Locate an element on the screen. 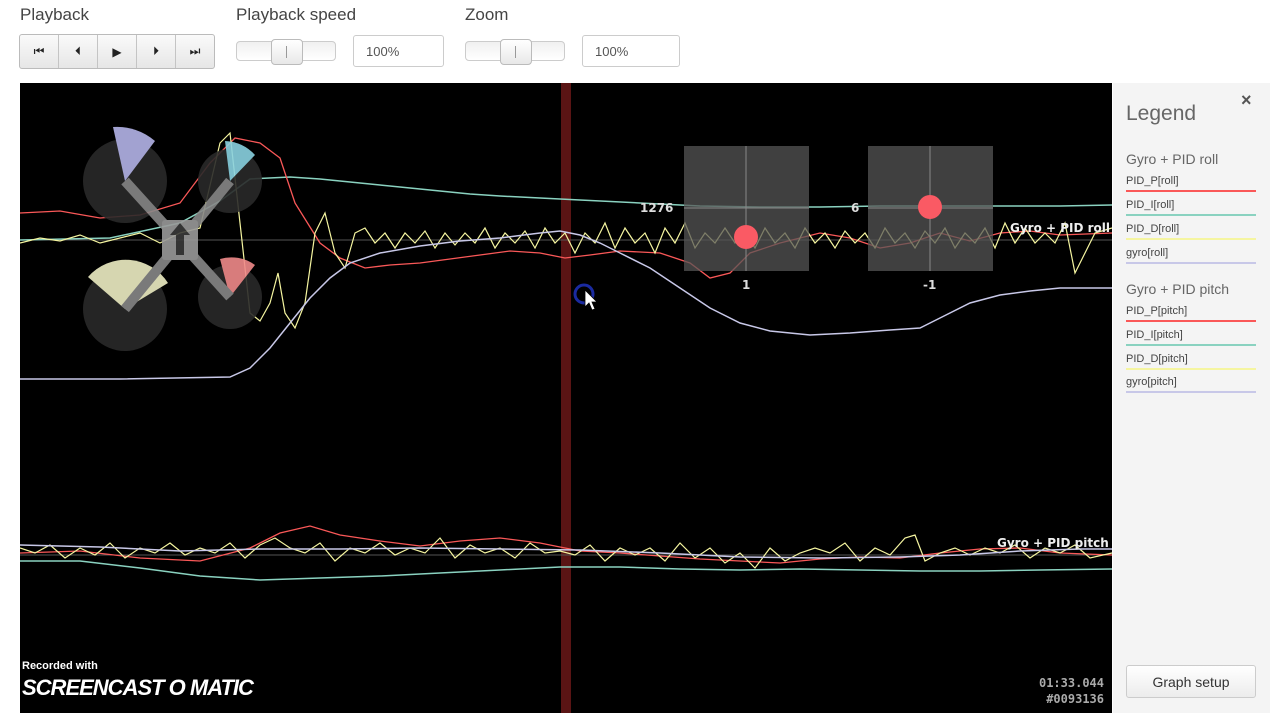  pitch-graph-label: Gyro + PID pitch is located at coordinates (1053, 543).